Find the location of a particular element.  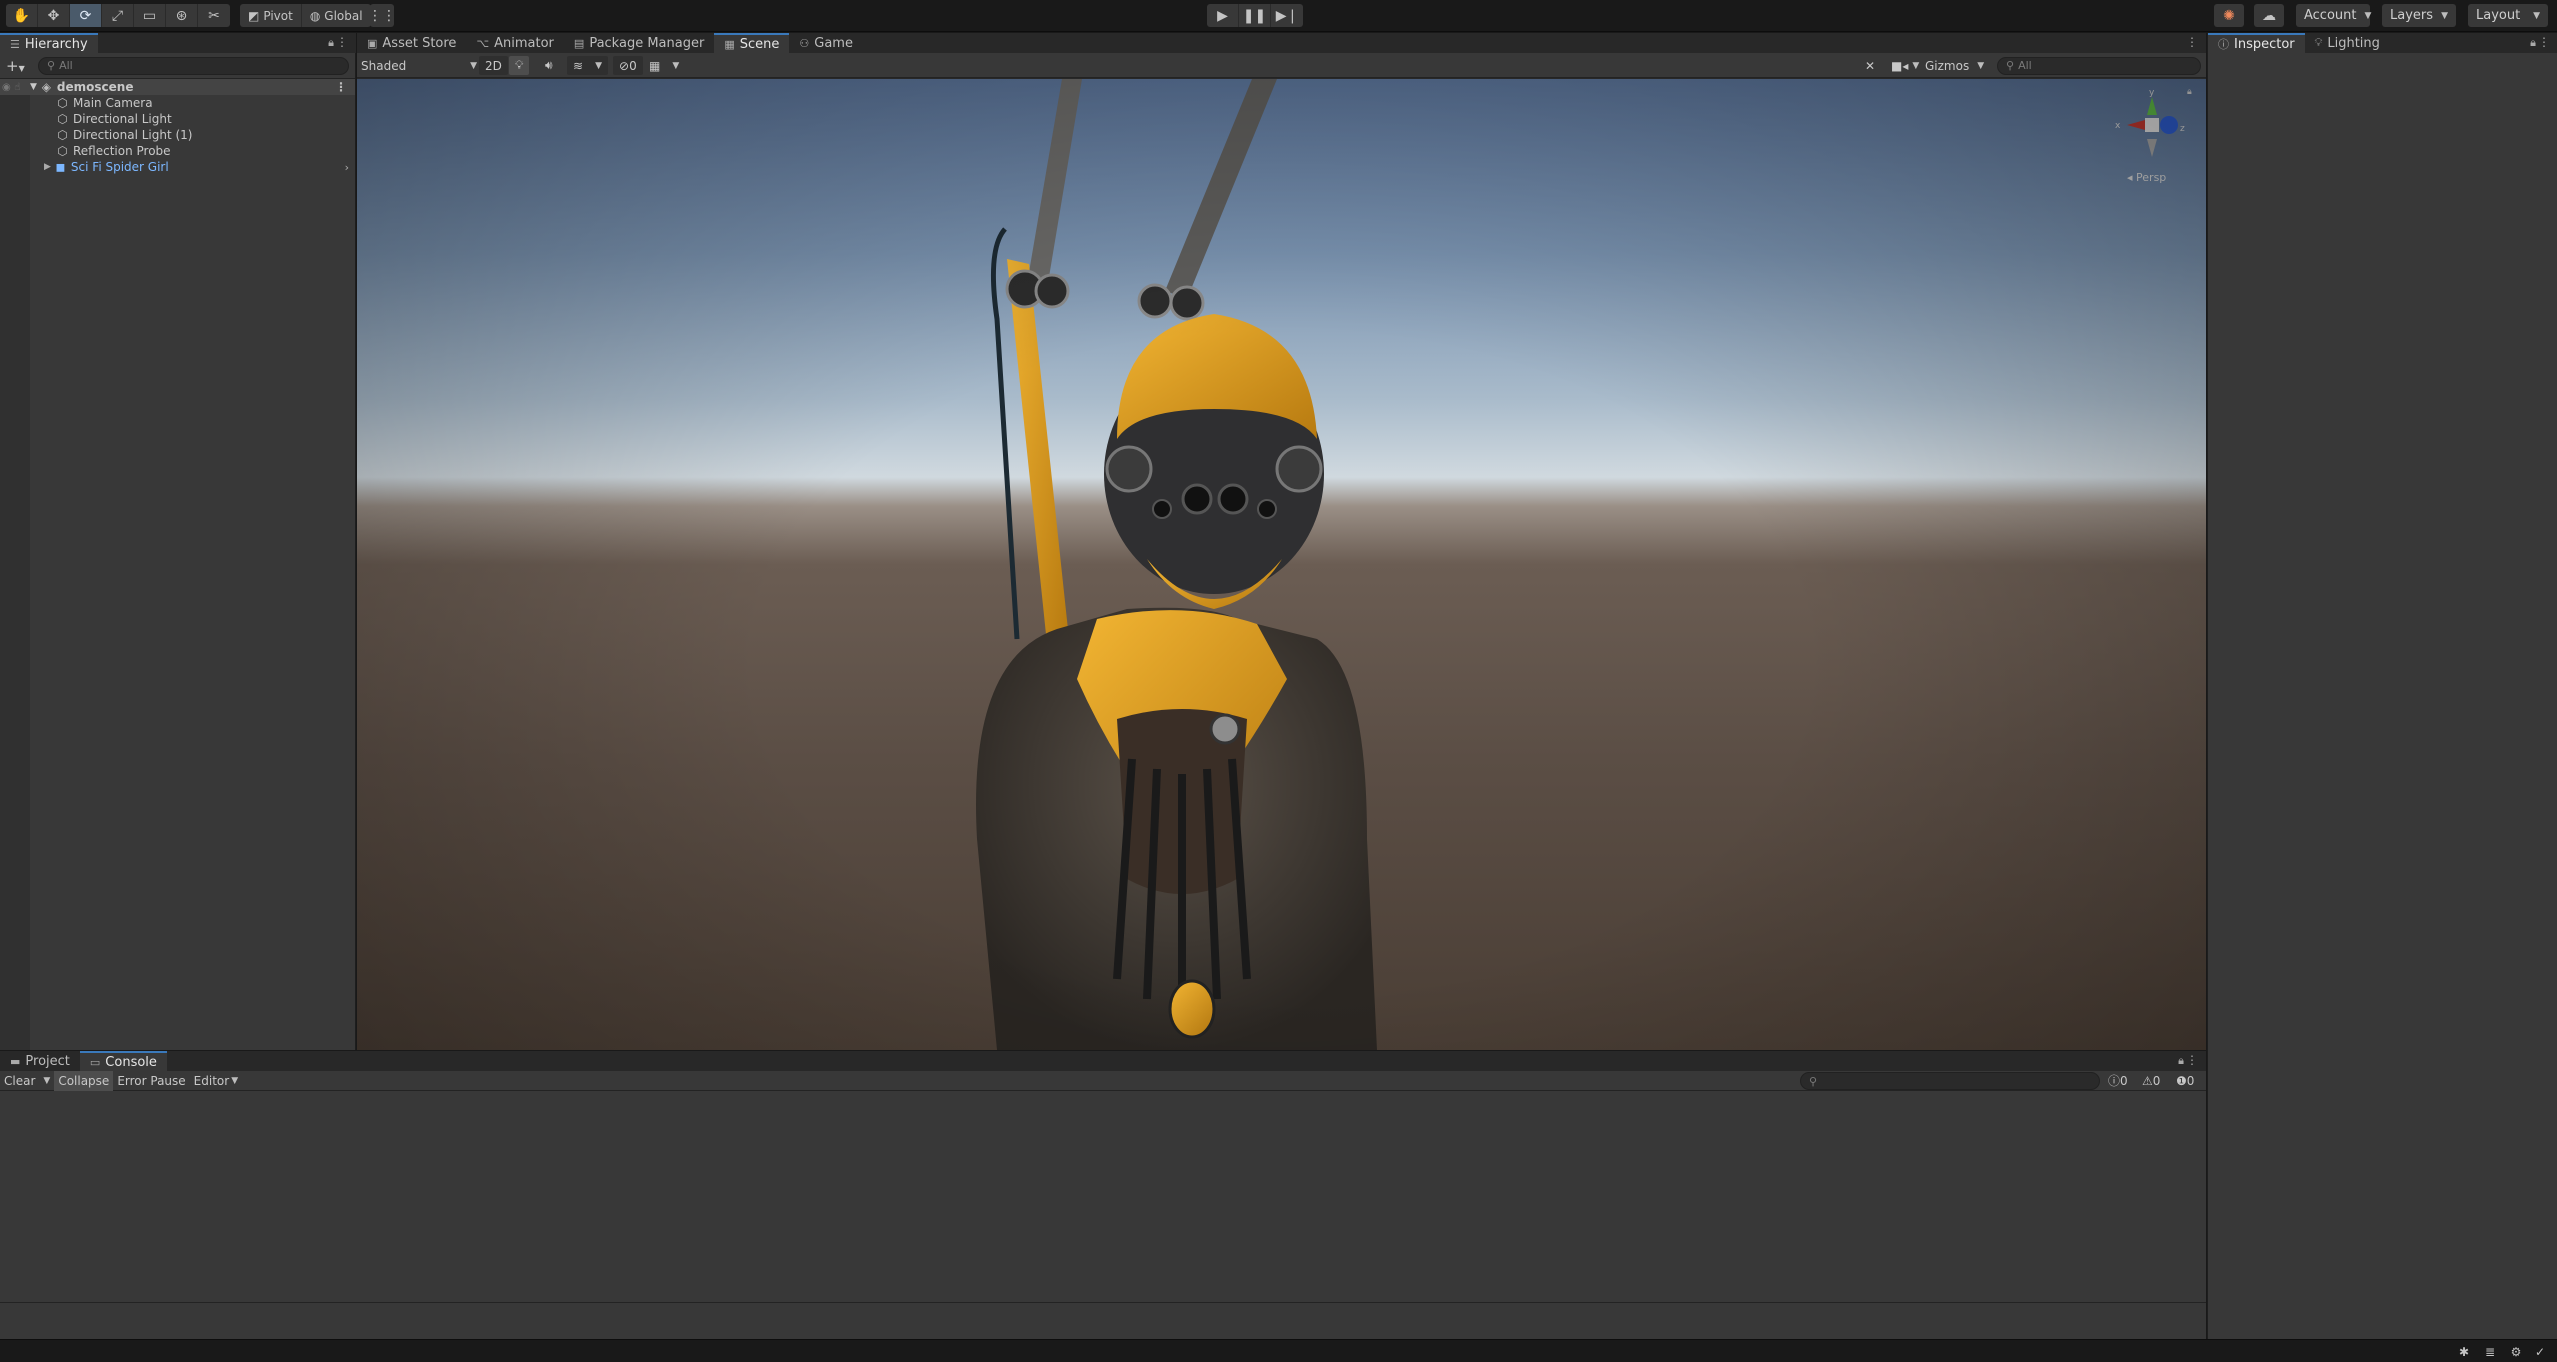

hand-tool-icon: ✋ is located at coordinates (22, 15).